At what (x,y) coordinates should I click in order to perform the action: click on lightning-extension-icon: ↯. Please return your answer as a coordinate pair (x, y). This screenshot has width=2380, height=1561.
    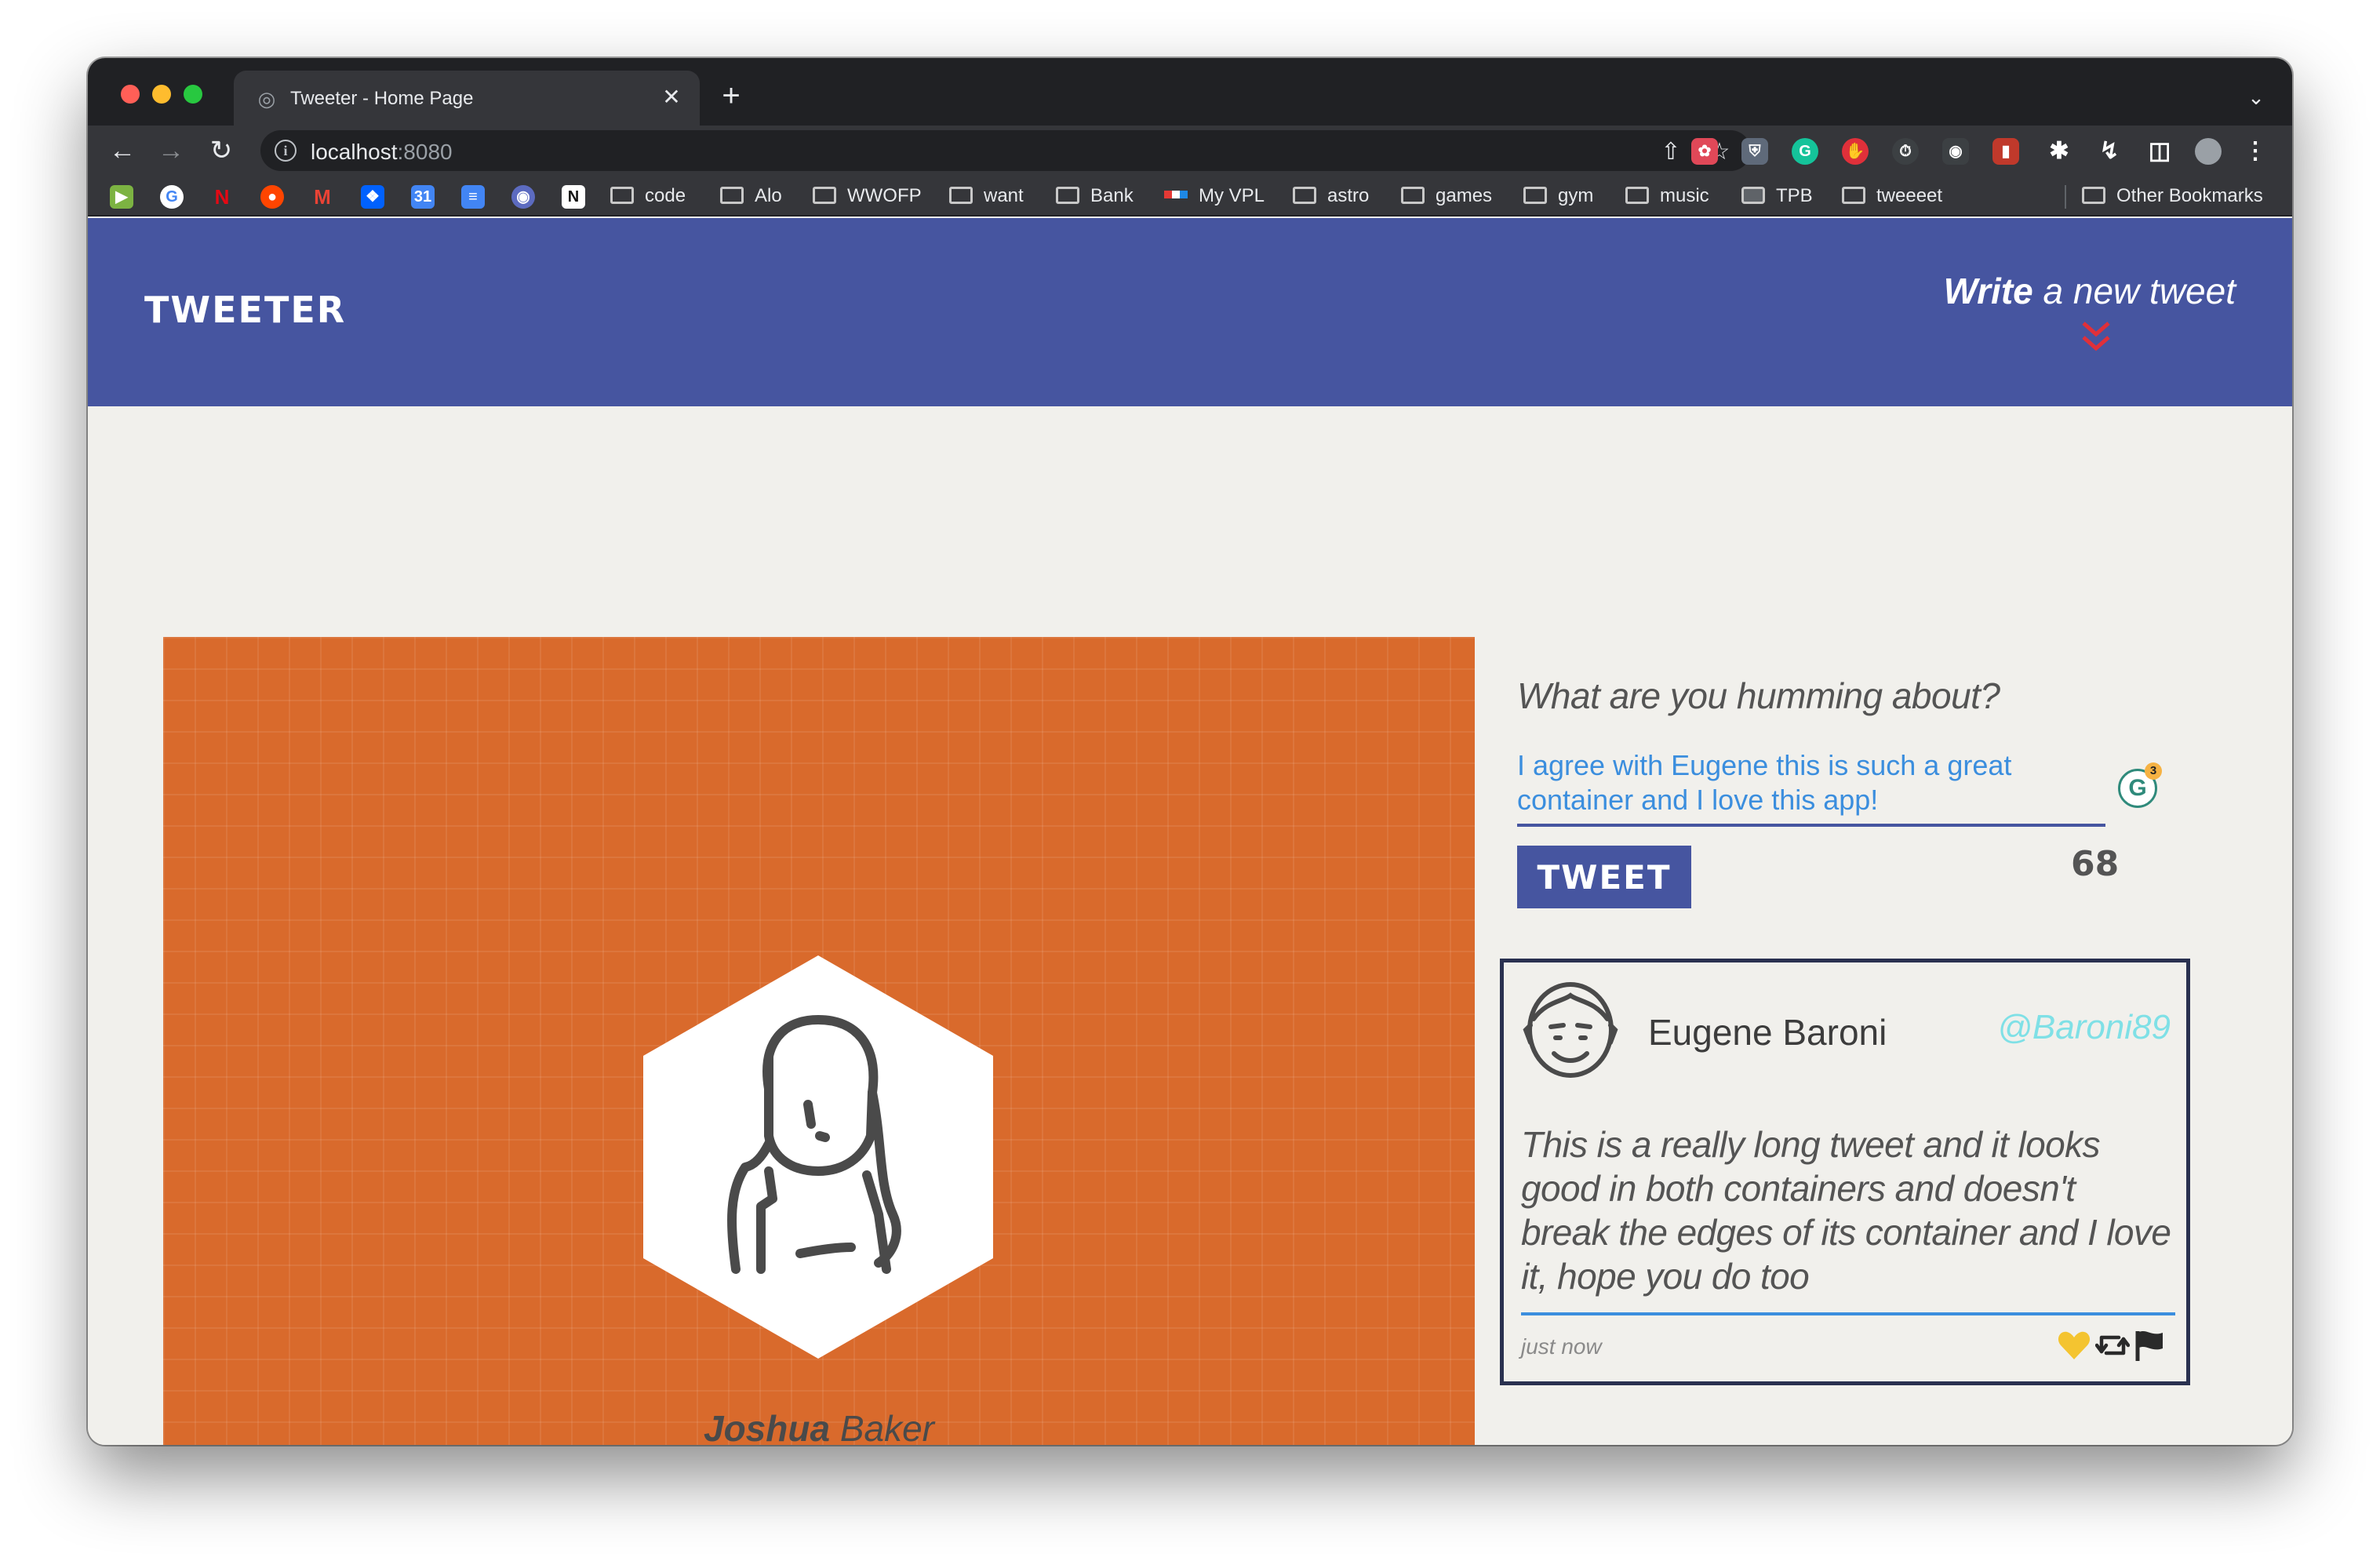
    Looking at the image, I should click on (2109, 151).